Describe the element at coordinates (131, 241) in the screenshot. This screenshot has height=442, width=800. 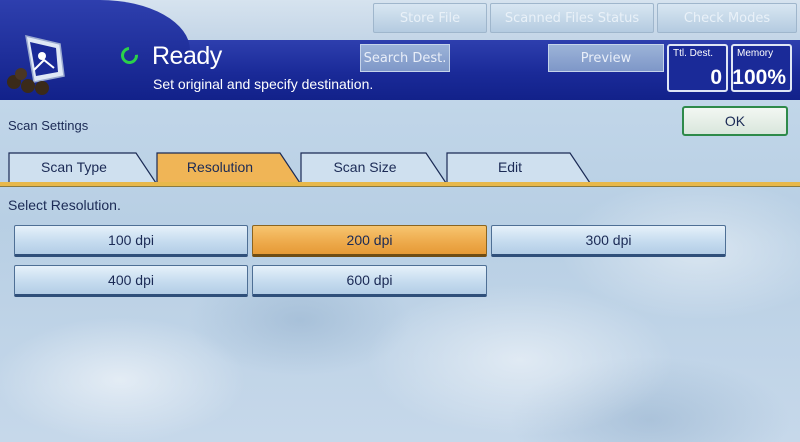
I see `resolution-100-button: 100 dpi` at that location.